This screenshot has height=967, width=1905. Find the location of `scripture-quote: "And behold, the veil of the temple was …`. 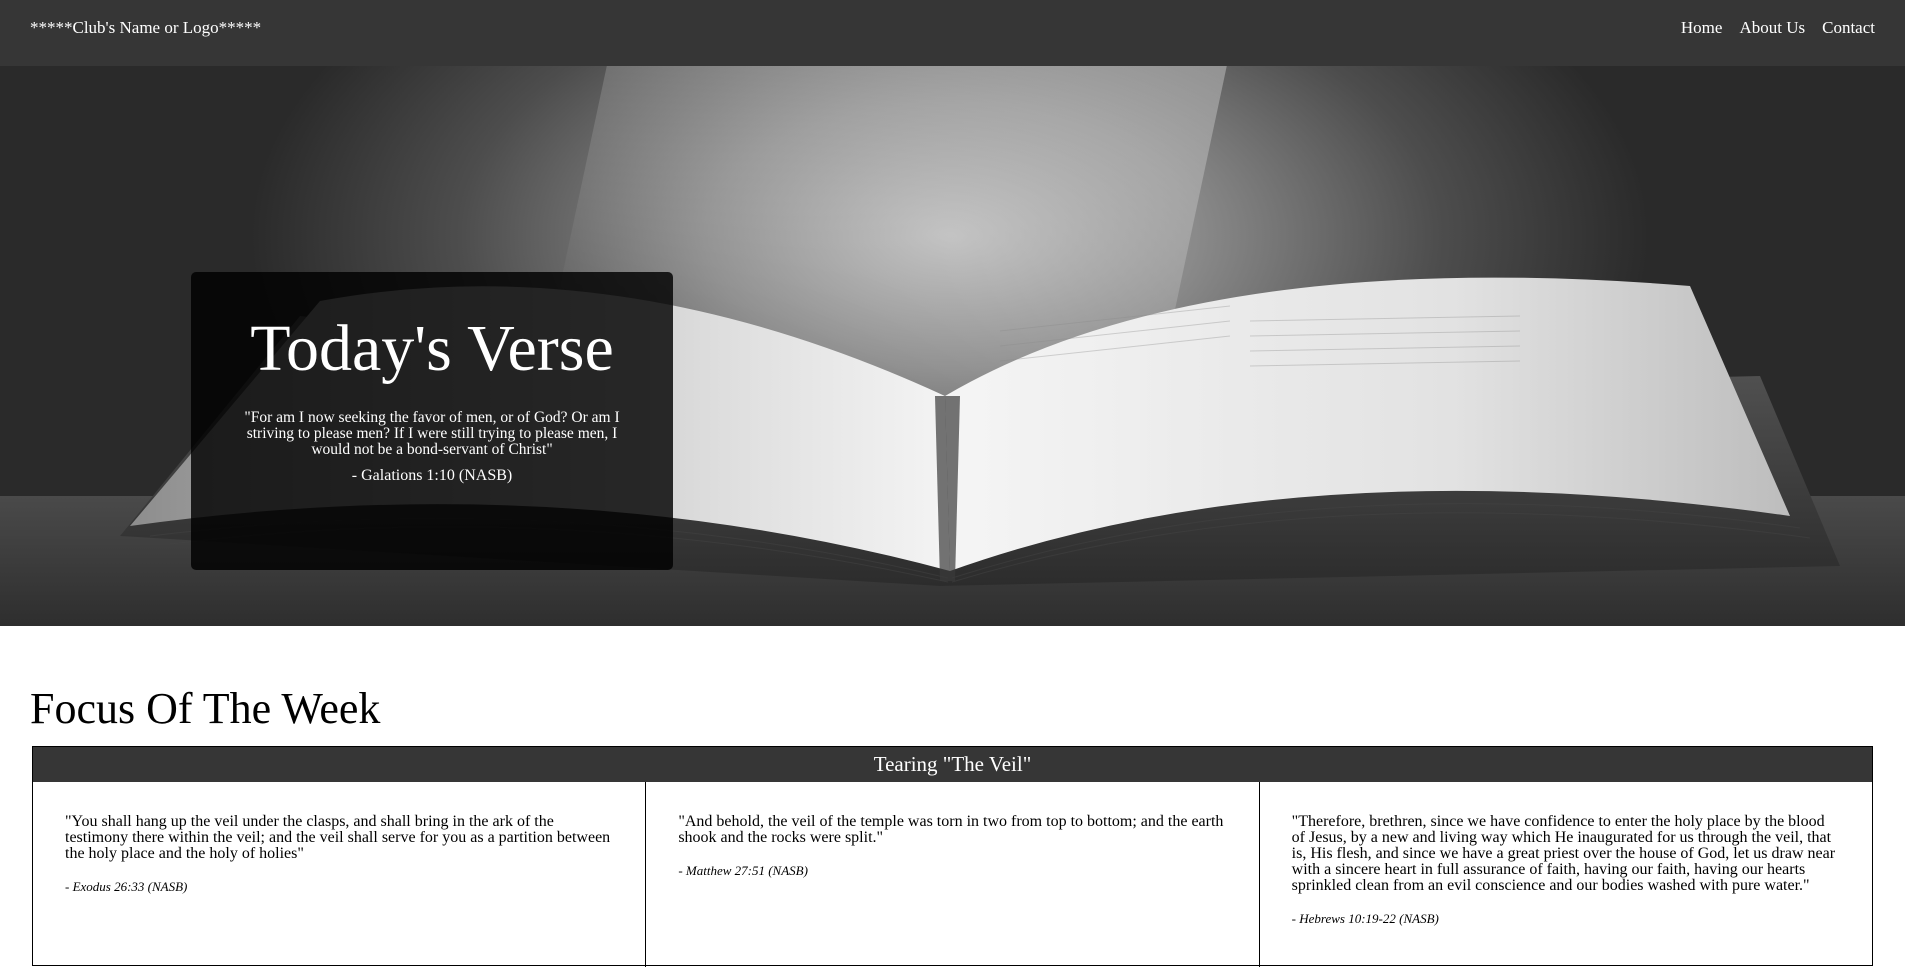

scripture-quote: "And behold, the veil of the temple was … is located at coordinates (951, 829).